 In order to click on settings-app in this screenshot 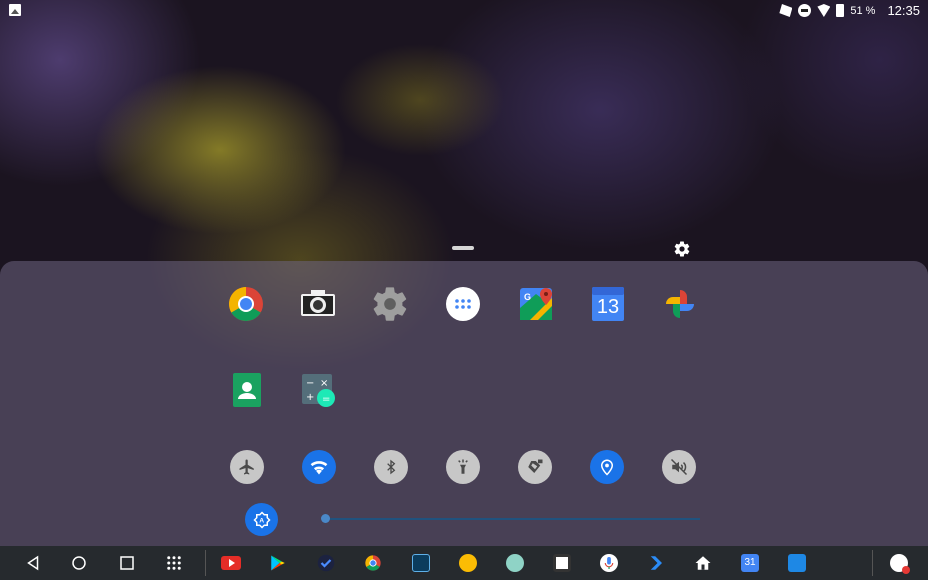, I will do `click(390, 304)`.